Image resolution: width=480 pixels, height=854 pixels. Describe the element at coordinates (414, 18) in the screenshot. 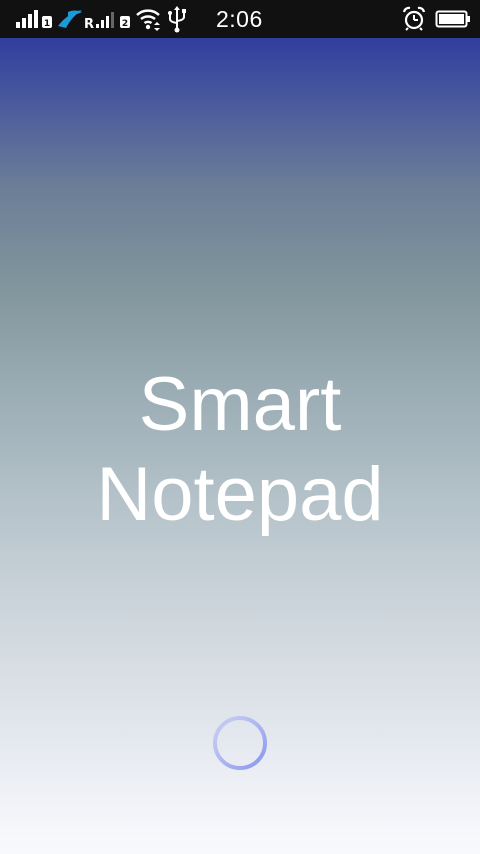

I see `alarm-icon` at that location.